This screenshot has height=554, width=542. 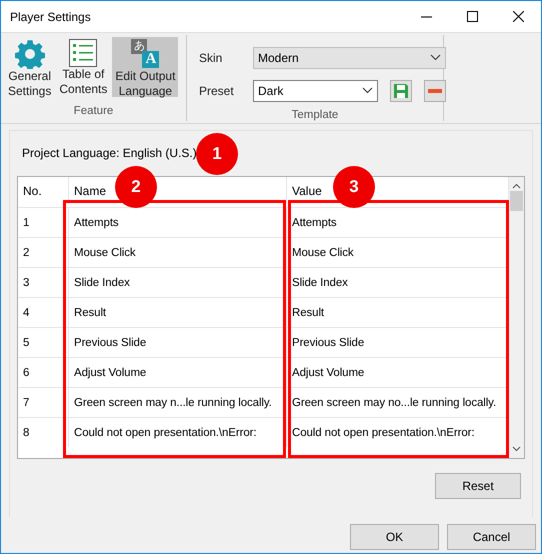 What do you see at coordinates (43, 402) in the screenshot?
I see `table-cell: 7` at bounding box center [43, 402].